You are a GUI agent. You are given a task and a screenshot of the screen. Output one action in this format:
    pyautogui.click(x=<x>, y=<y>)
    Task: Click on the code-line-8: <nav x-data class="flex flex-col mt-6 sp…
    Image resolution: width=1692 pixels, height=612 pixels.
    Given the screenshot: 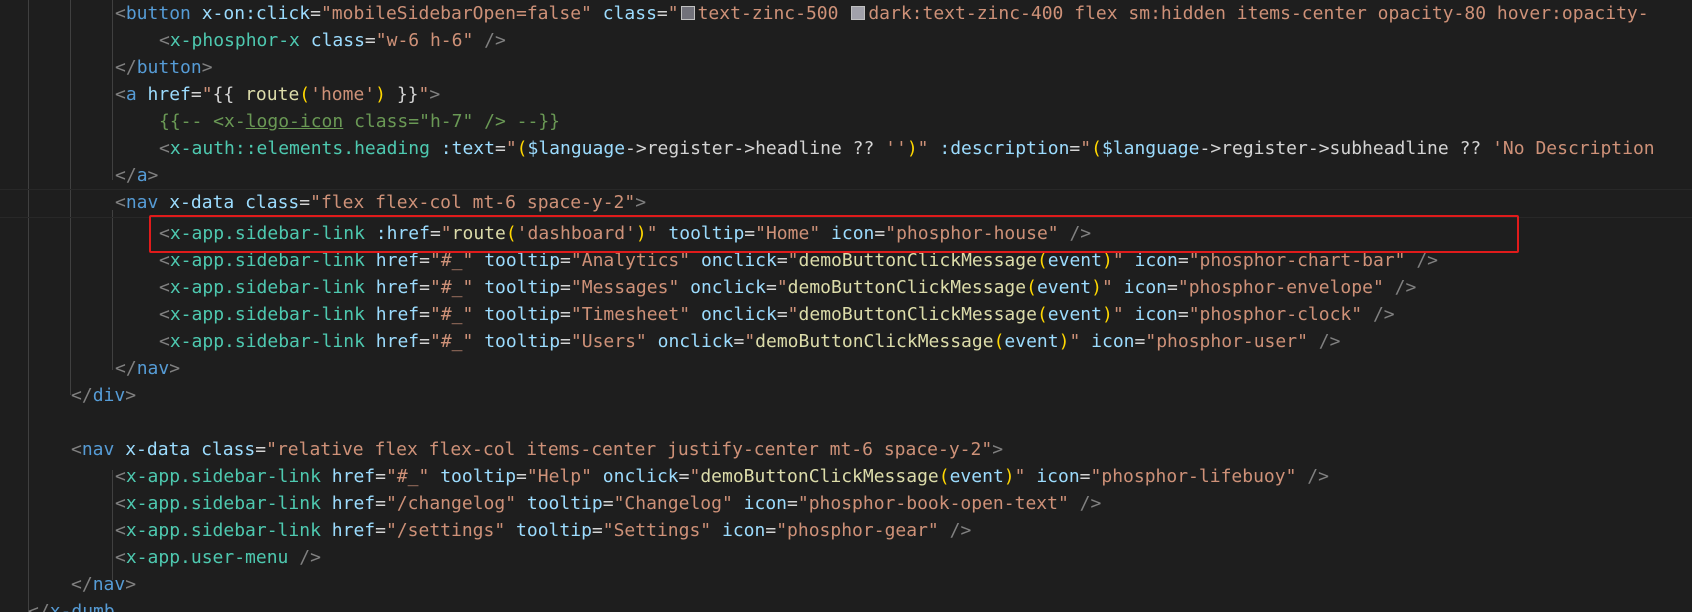 What is the action you would take?
    pyautogui.click(x=380, y=202)
    